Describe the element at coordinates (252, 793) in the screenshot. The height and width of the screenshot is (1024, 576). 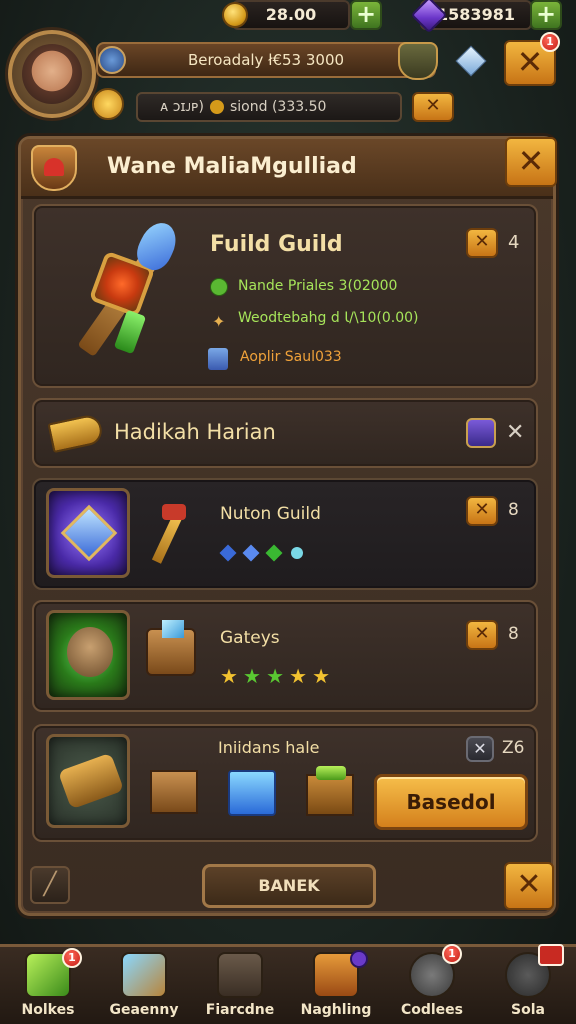
I see `crate-blue-icon` at that location.